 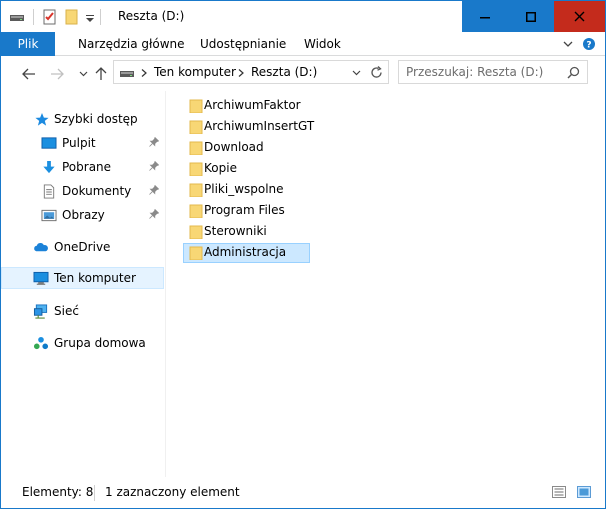 I want to click on list-item: ArchiwumInsertGT, so click(x=248, y=127).